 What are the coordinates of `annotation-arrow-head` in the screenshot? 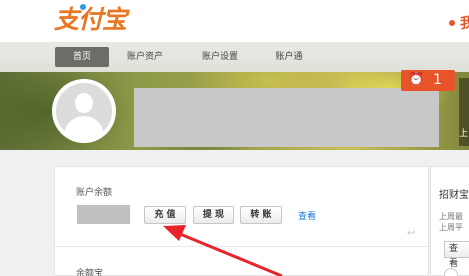 It's located at (174, 233).